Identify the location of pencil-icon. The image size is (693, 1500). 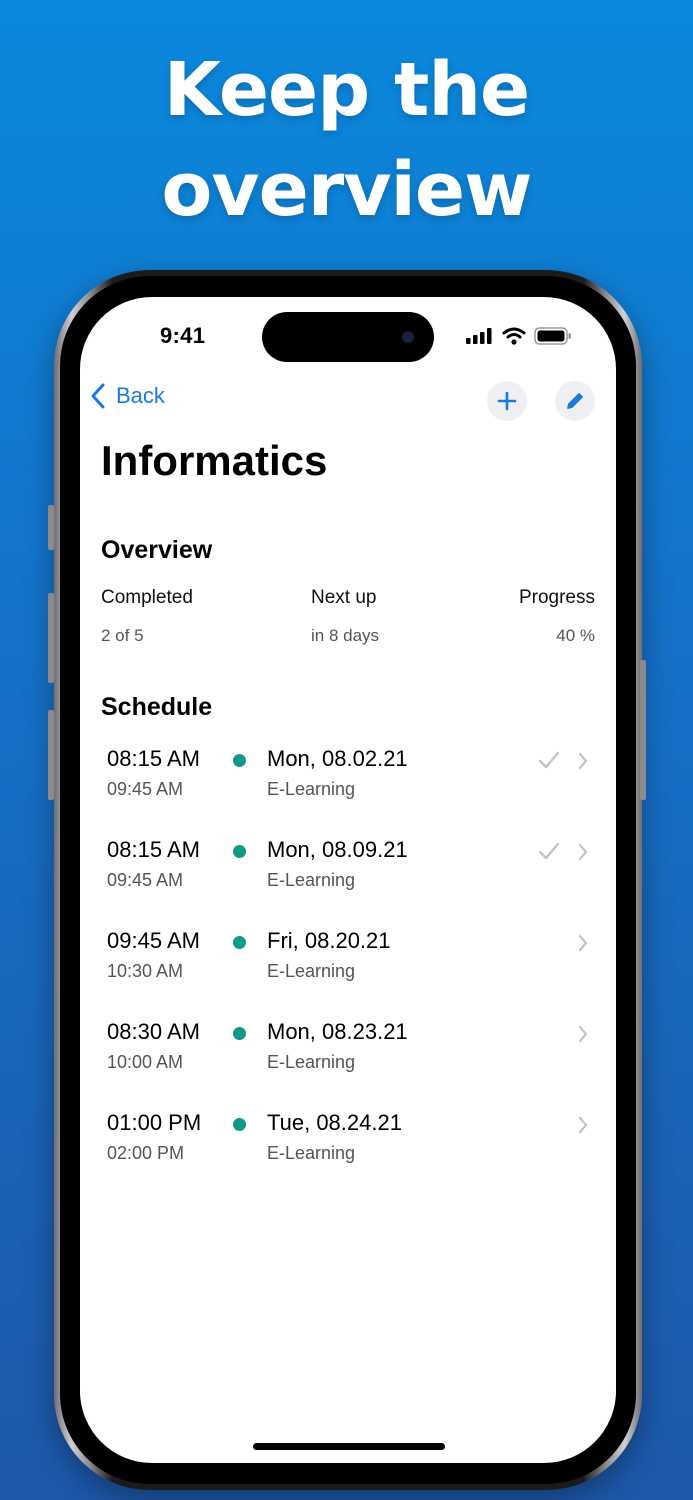
(575, 401).